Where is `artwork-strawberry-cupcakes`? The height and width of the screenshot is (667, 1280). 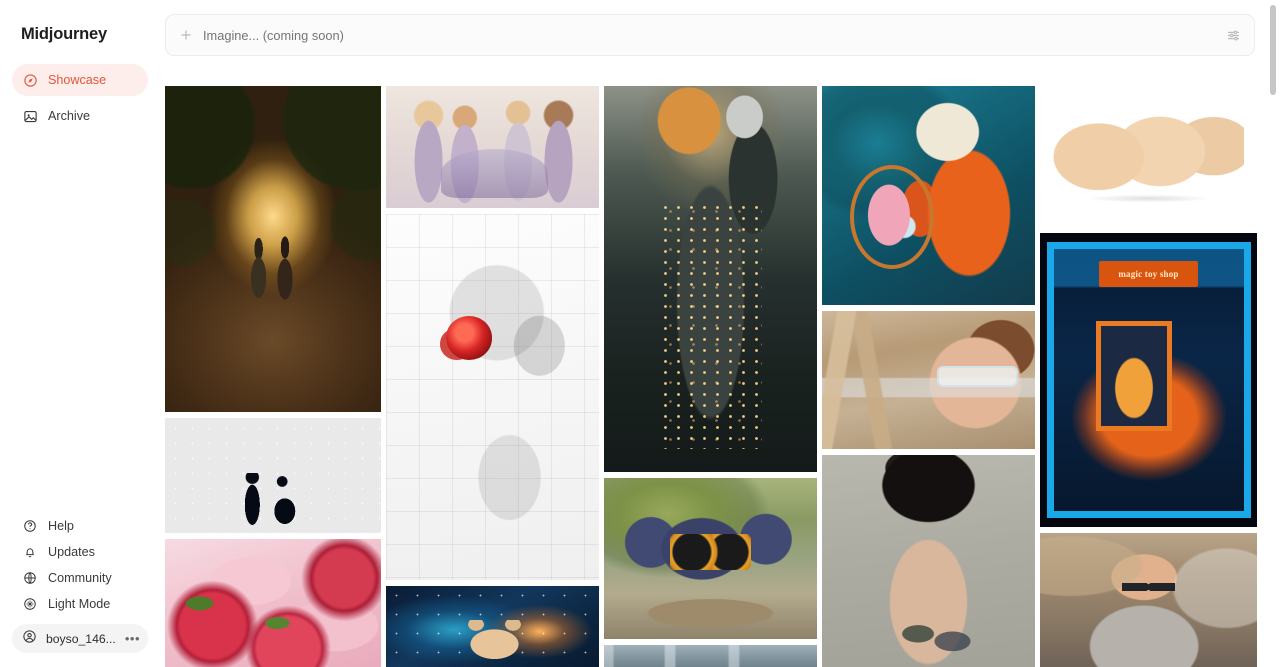 artwork-strawberry-cupcakes is located at coordinates (273, 603).